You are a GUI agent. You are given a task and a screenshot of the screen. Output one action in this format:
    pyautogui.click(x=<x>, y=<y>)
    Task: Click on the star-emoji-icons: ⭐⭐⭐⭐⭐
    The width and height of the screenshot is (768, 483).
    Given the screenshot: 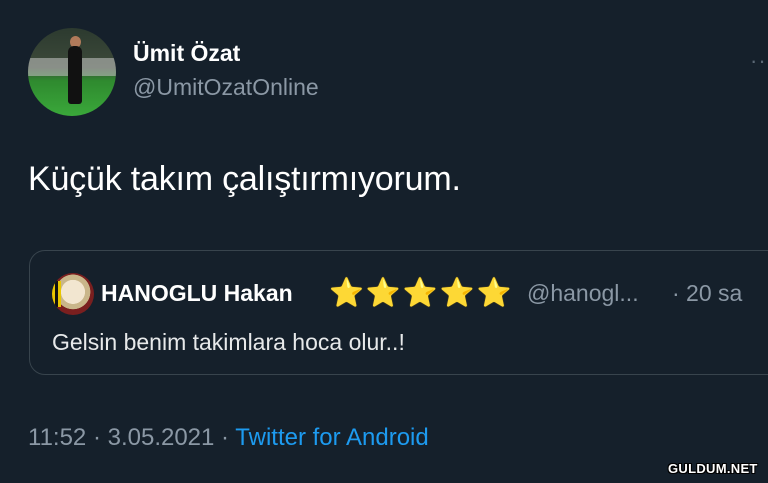 What is the action you would take?
    pyautogui.click(x=421, y=292)
    